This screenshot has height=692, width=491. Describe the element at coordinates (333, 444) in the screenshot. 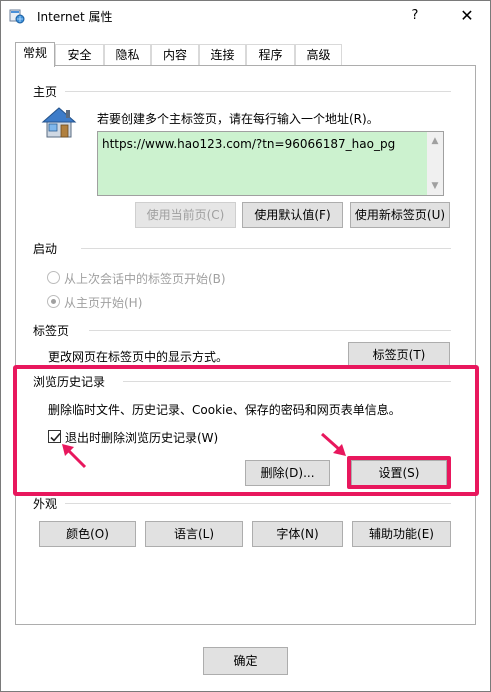

I see `arrow-to-settings-icon` at that location.